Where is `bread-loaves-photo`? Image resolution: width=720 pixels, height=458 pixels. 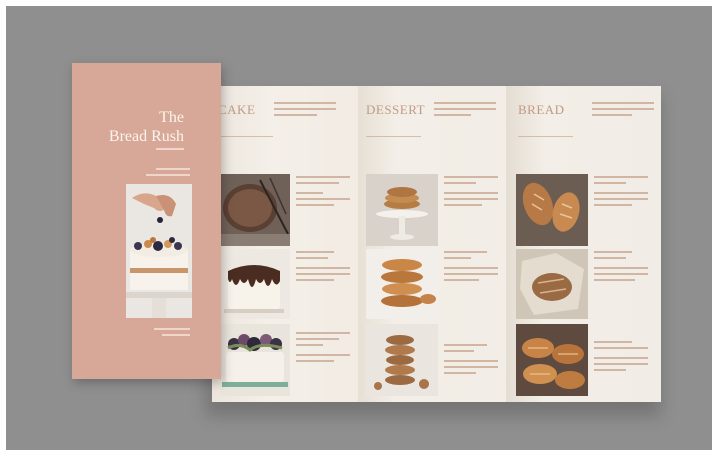 bread-loaves-photo is located at coordinates (552, 210).